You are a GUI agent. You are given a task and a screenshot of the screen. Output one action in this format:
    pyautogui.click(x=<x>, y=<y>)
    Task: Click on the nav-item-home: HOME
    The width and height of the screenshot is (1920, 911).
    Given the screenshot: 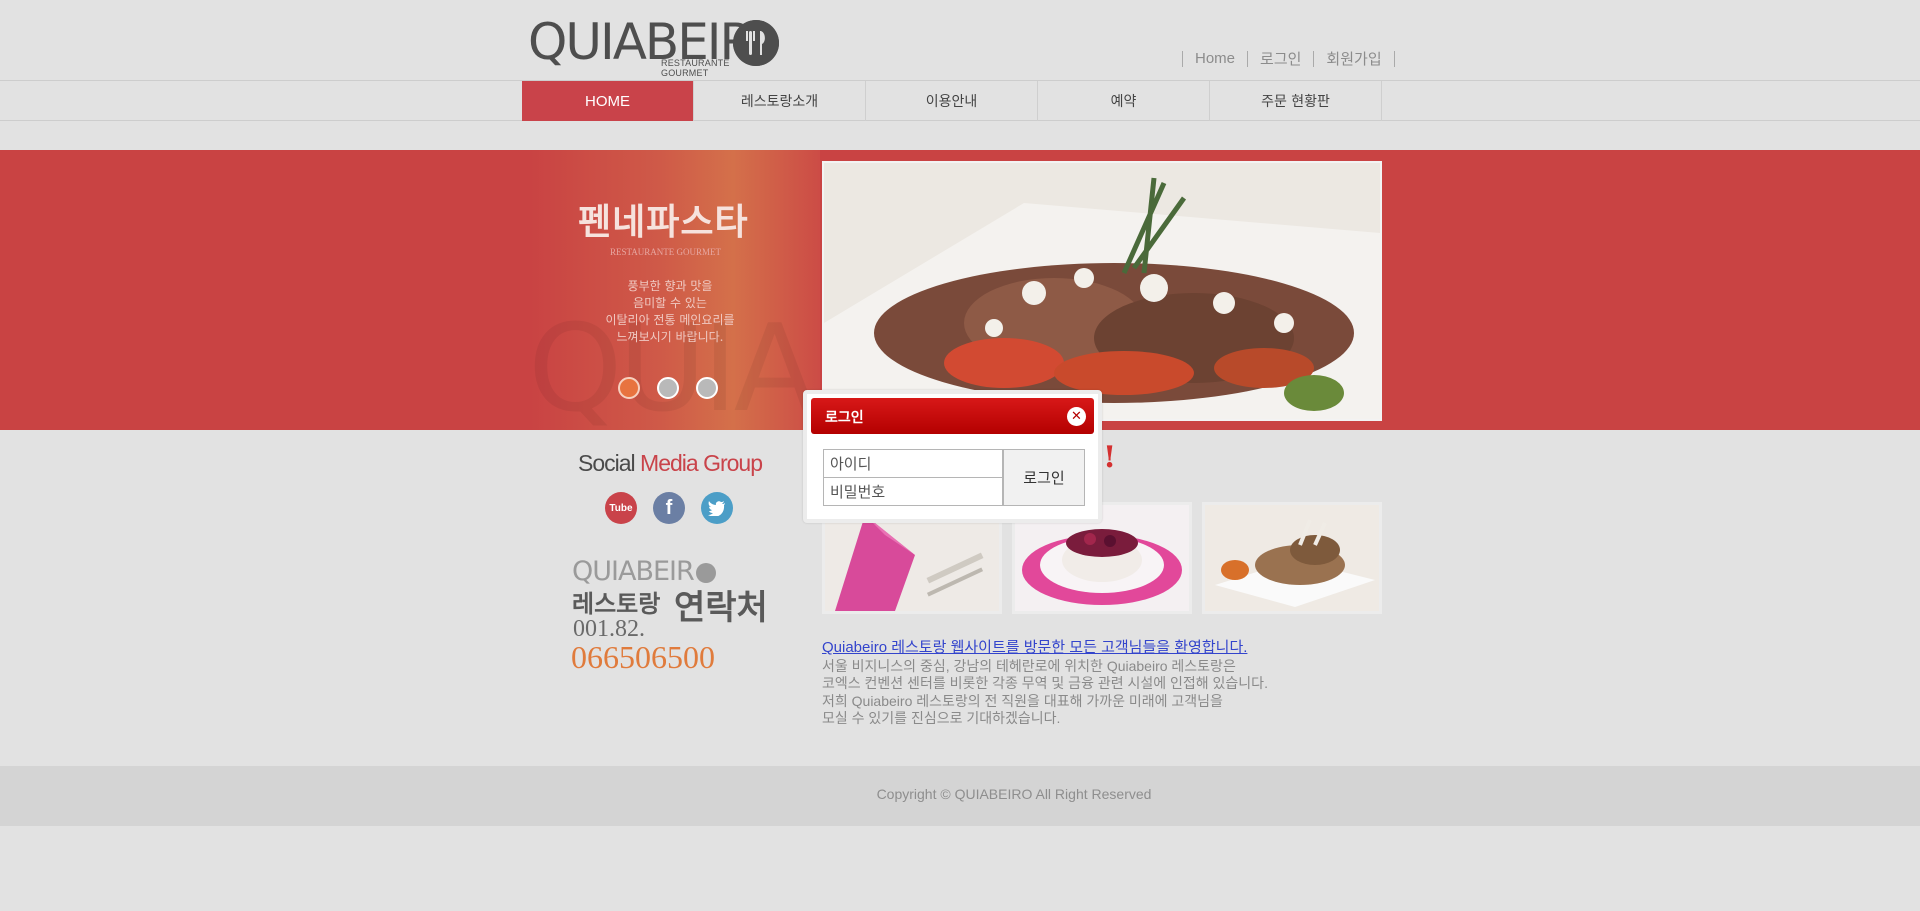 What is the action you would take?
    pyautogui.click(x=608, y=101)
    